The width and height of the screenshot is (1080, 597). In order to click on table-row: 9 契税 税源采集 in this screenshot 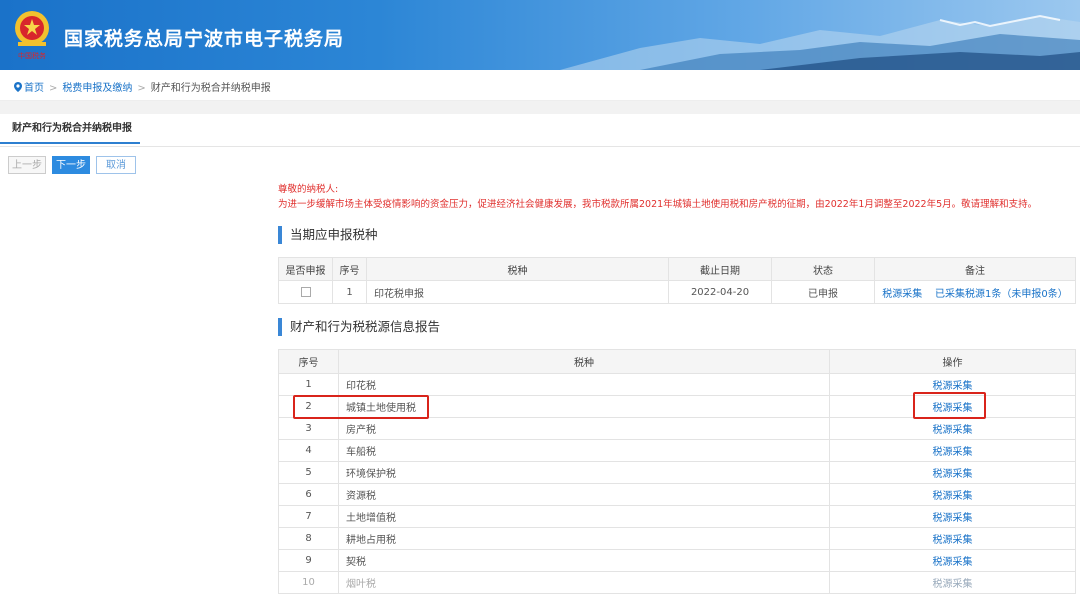, I will do `click(677, 560)`.